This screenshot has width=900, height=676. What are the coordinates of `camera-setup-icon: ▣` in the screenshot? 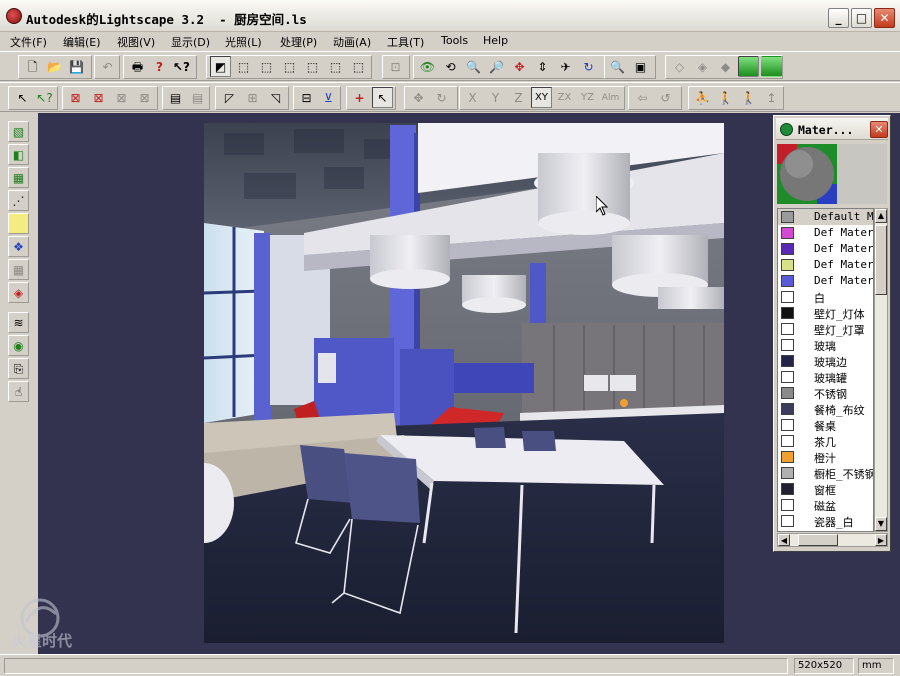 It's located at (640, 66).